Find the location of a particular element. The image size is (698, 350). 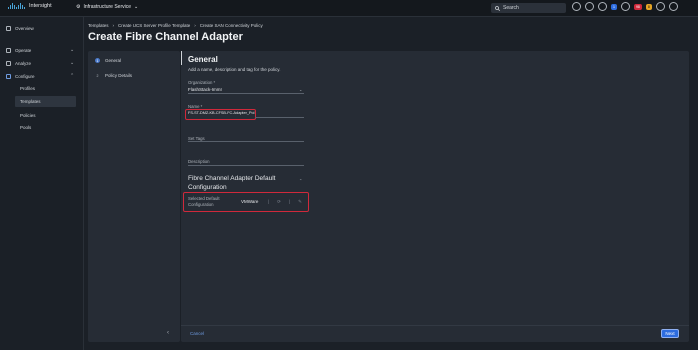

search-icon is located at coordinates (497, 8).